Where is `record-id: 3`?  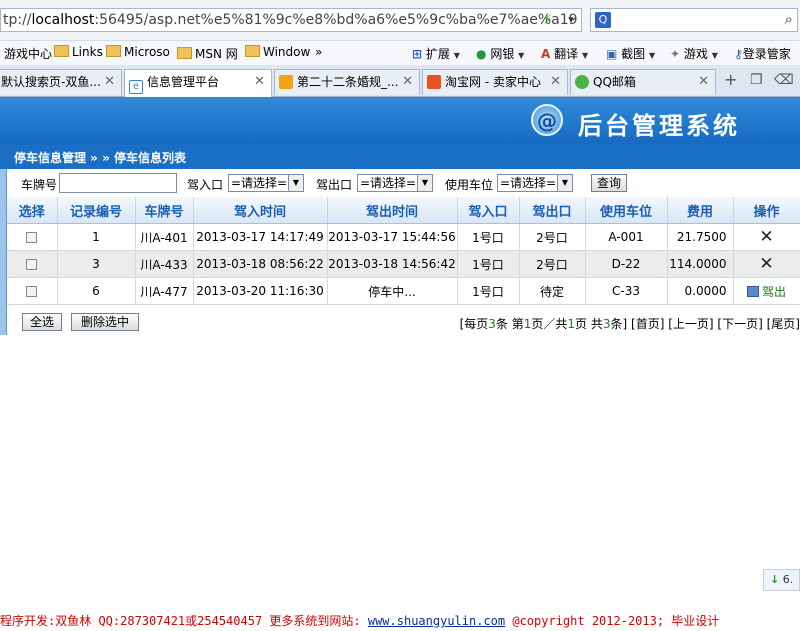
record-id: 3 is located at coordinates (96, 264).